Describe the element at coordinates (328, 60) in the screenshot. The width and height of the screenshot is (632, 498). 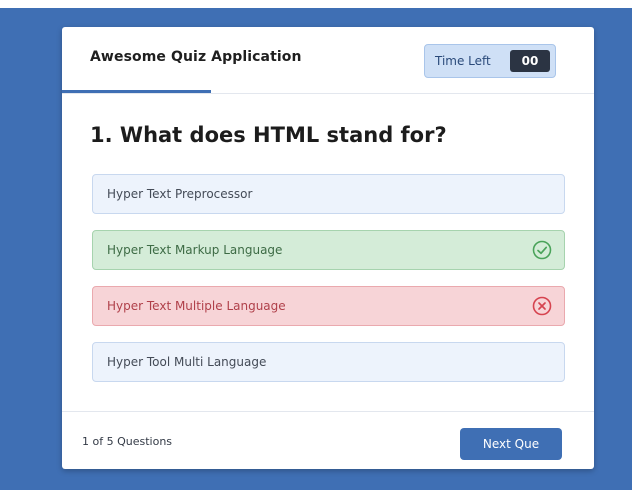
I see `quiz-header: Awesome Quiz Application Time Left 00` at that location.